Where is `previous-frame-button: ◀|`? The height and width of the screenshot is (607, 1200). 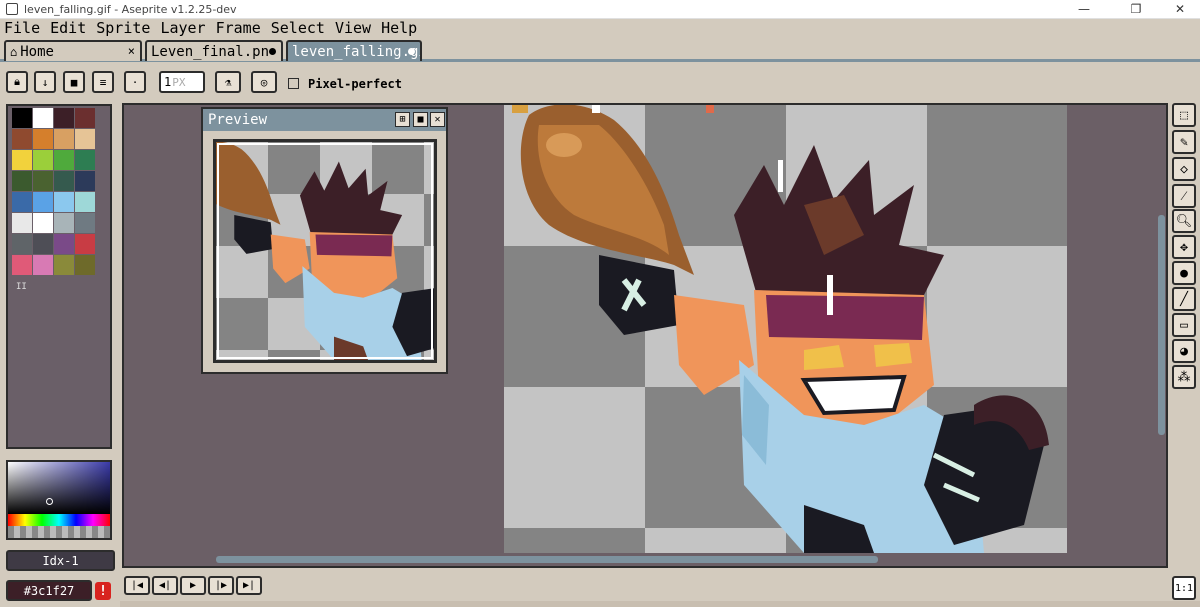
previous-frame-button: ◀| is located at coordinates (165, 585).